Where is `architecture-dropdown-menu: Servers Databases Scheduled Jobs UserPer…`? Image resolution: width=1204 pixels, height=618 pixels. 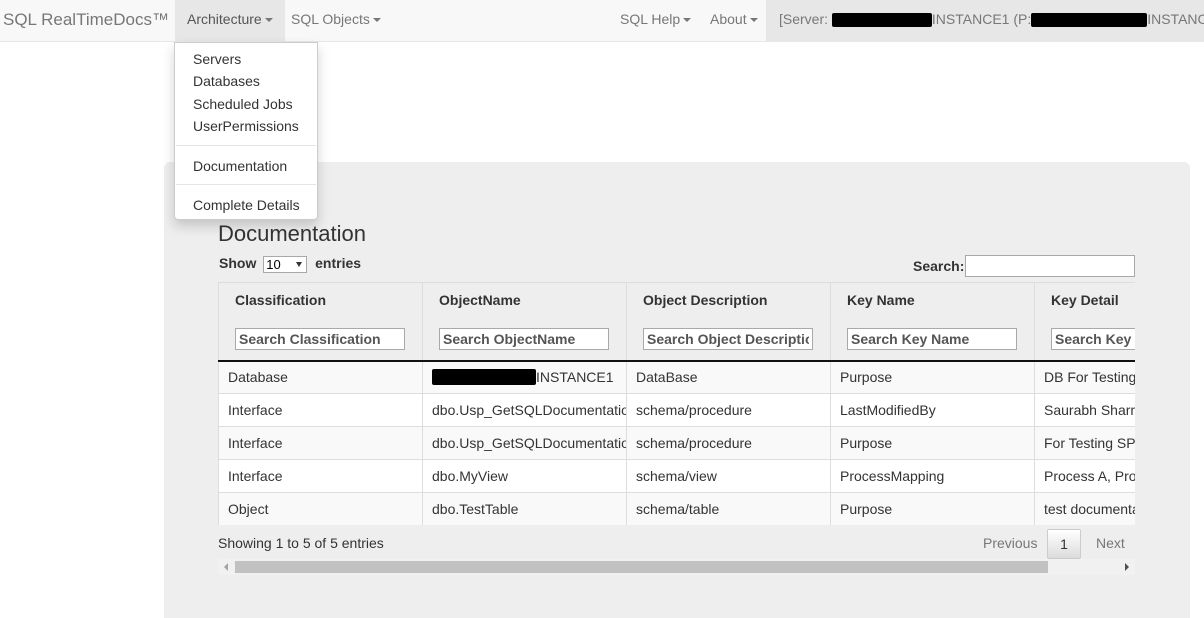 architecture-dropdown-menu: Servers Databases Scheduled Jobs UserPer… is located at coordinates (246, 131).